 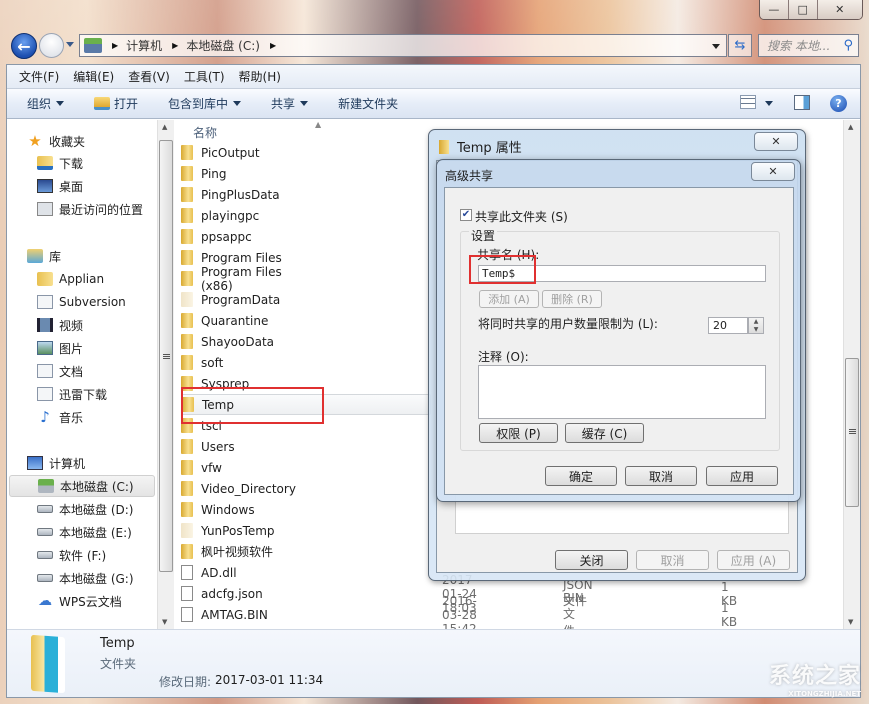 I want to click on close-window-button: ✕, so click(x=839, y=9).